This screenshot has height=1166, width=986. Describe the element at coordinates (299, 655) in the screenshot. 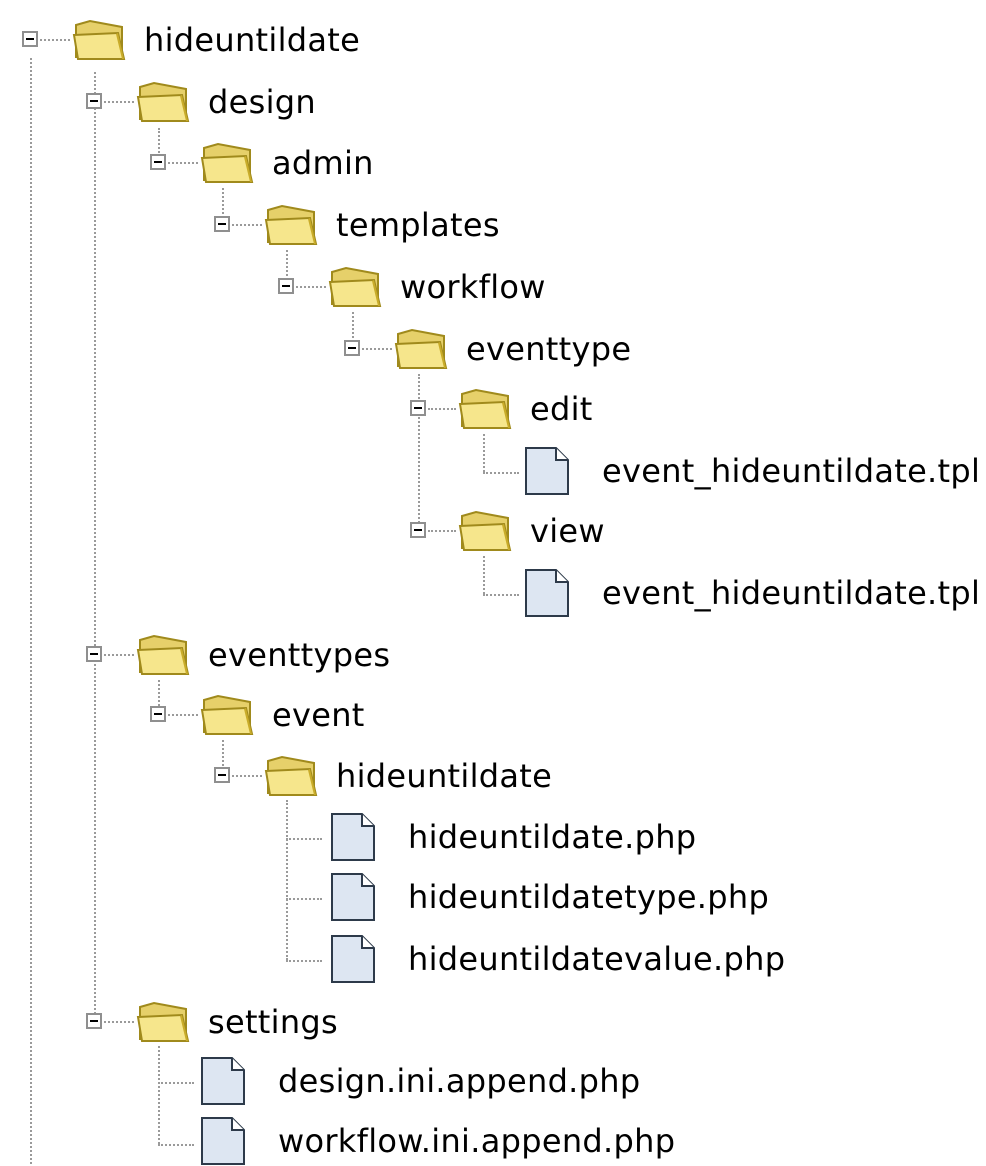

I see `node-label: eventtypes` at that location.